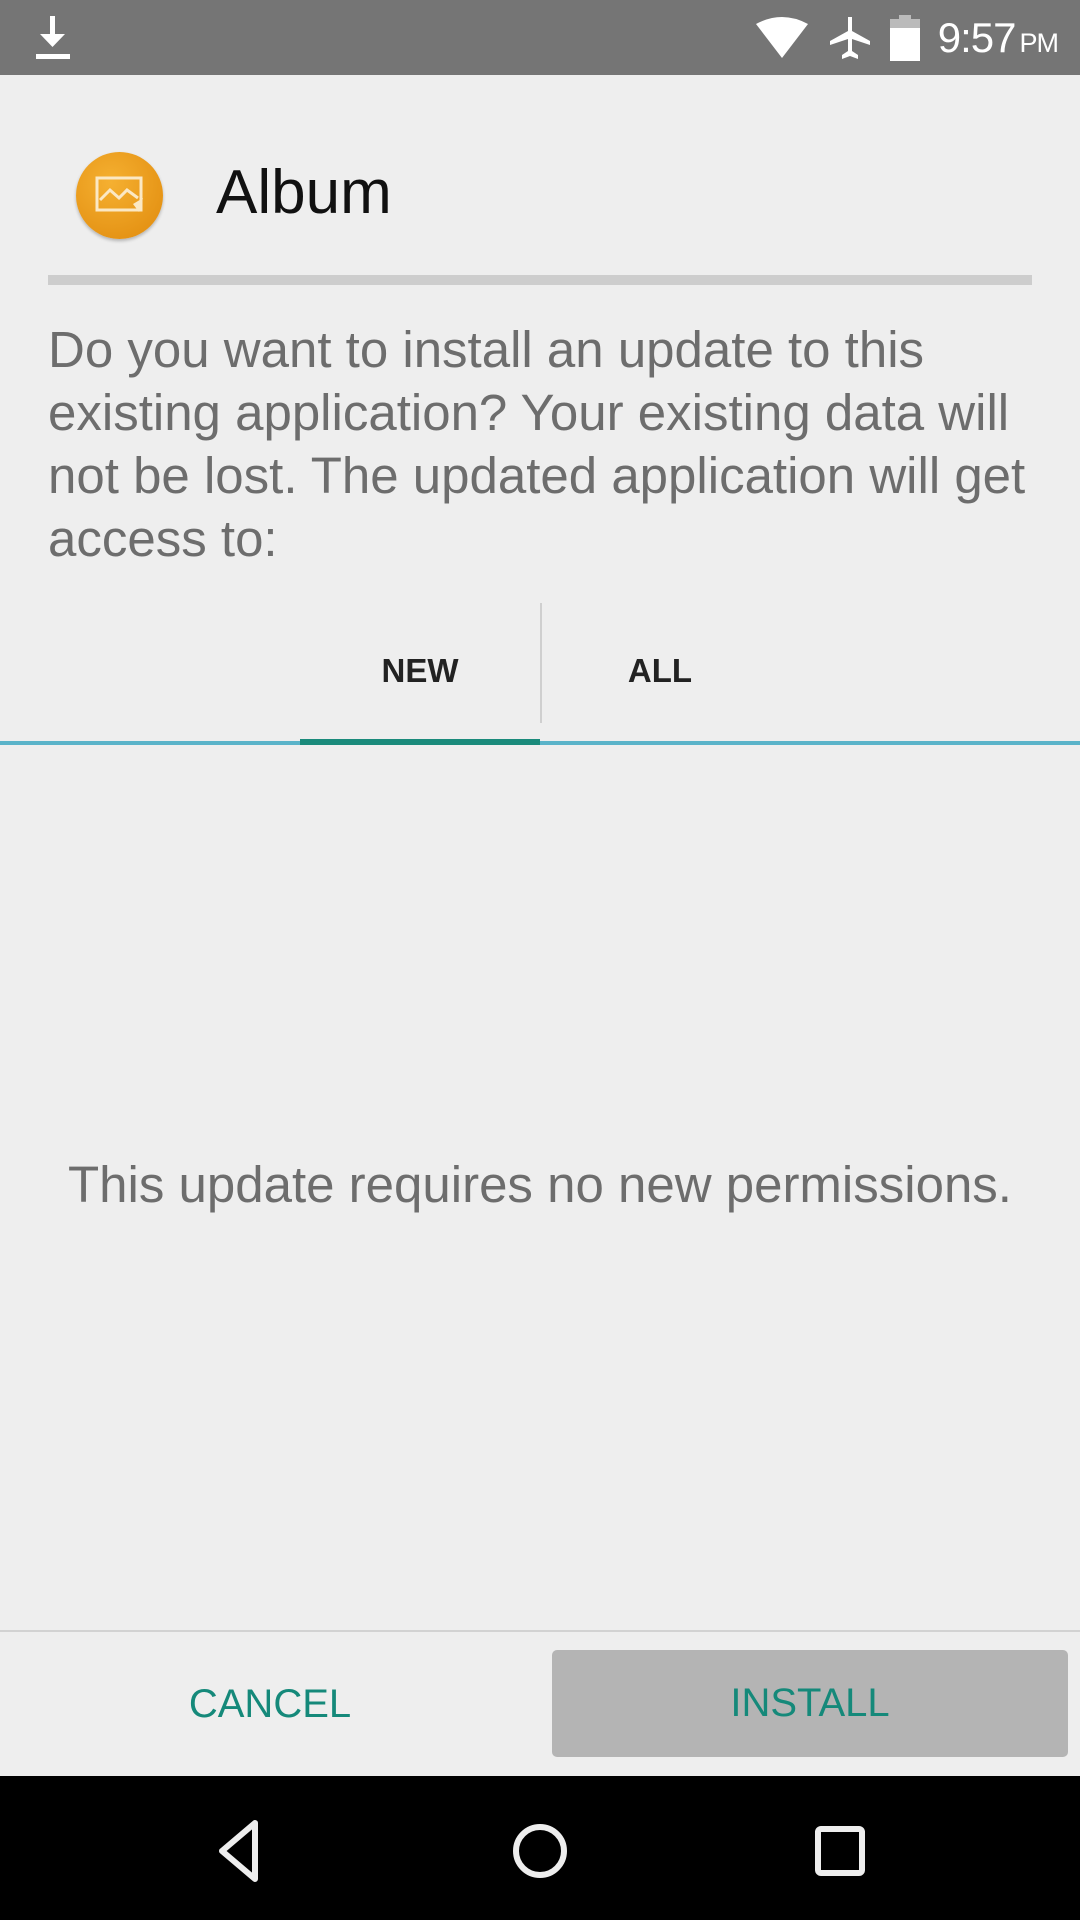 This screenshot has height=1920, width=1080. I want to click on permission-tabs: NEW ALL, so click(540, 672).